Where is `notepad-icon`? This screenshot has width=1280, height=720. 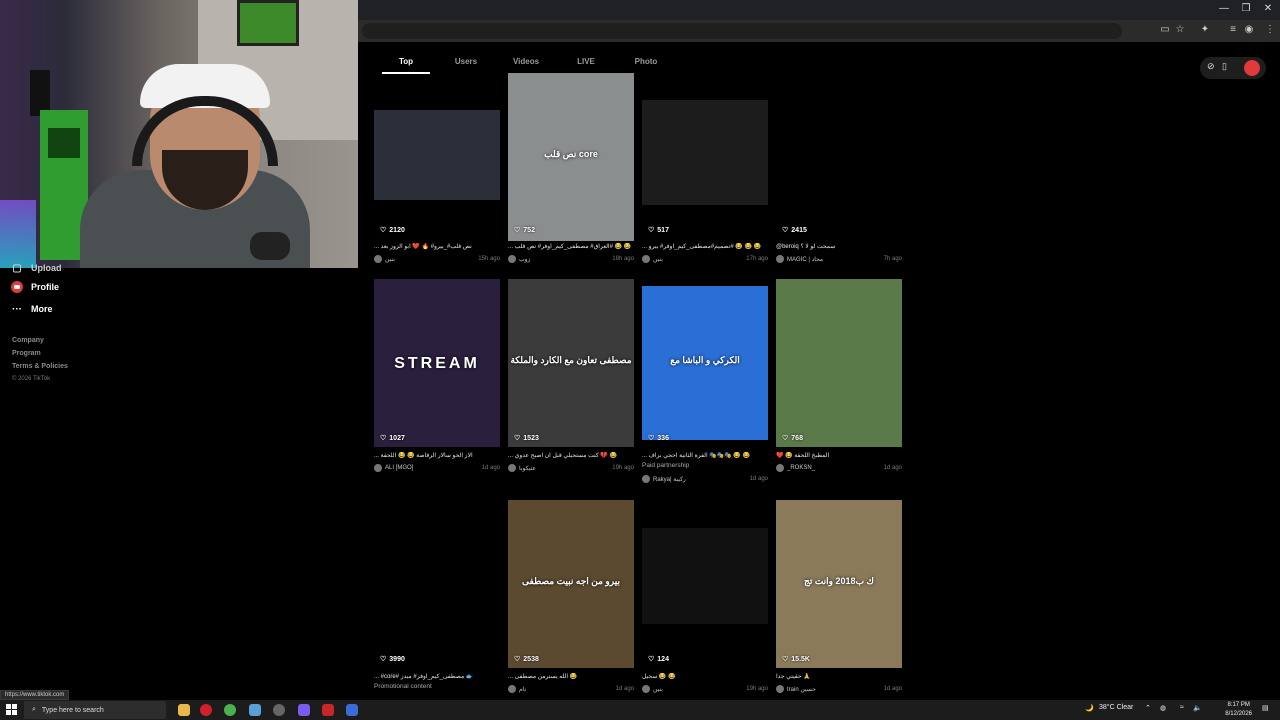 notepad-icon is located at coordinates (255, 710).